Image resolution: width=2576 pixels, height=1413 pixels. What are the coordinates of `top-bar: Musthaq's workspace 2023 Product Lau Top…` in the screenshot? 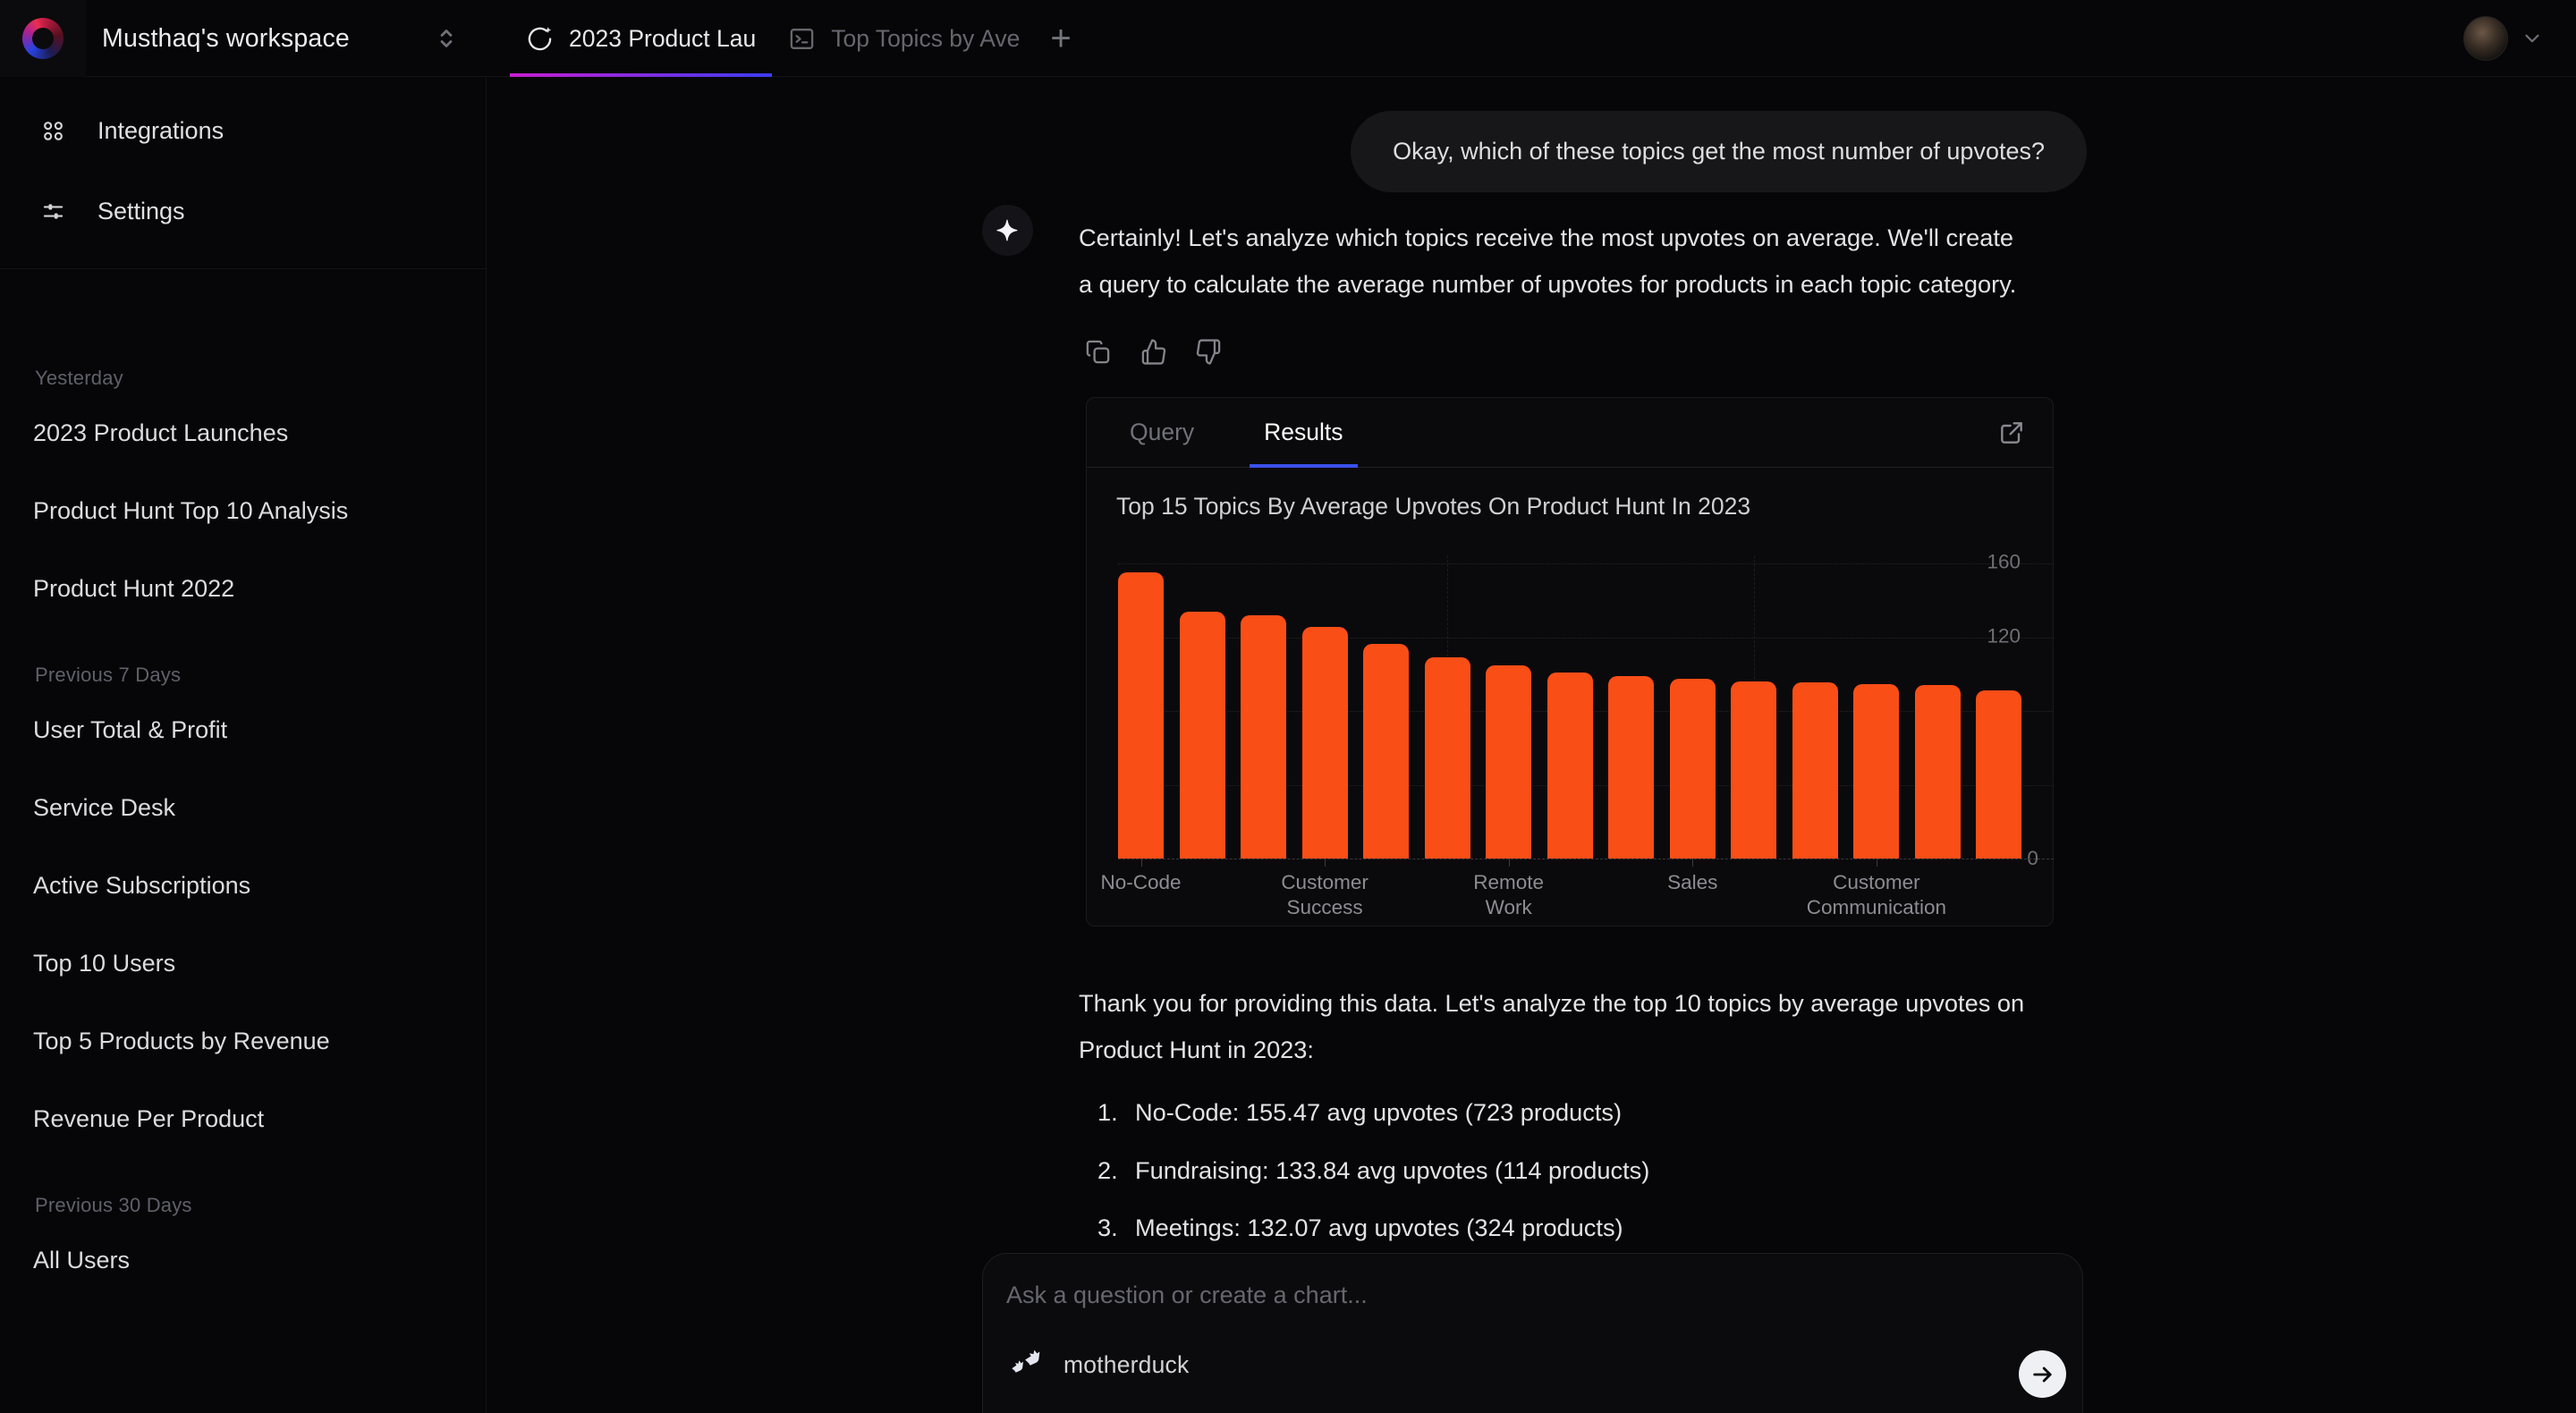 It's located at (1288, 38).